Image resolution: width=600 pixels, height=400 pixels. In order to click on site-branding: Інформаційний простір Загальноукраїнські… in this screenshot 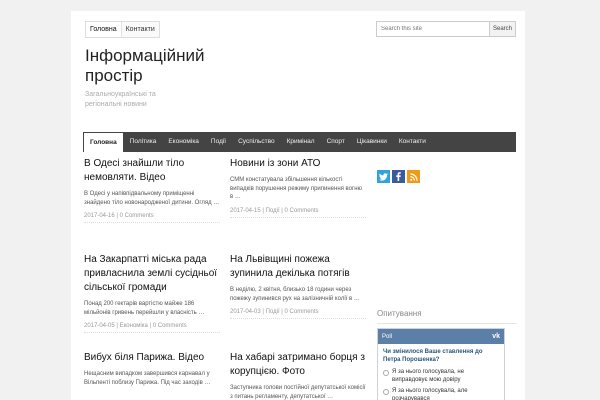, I will do `click(155, 78)`.